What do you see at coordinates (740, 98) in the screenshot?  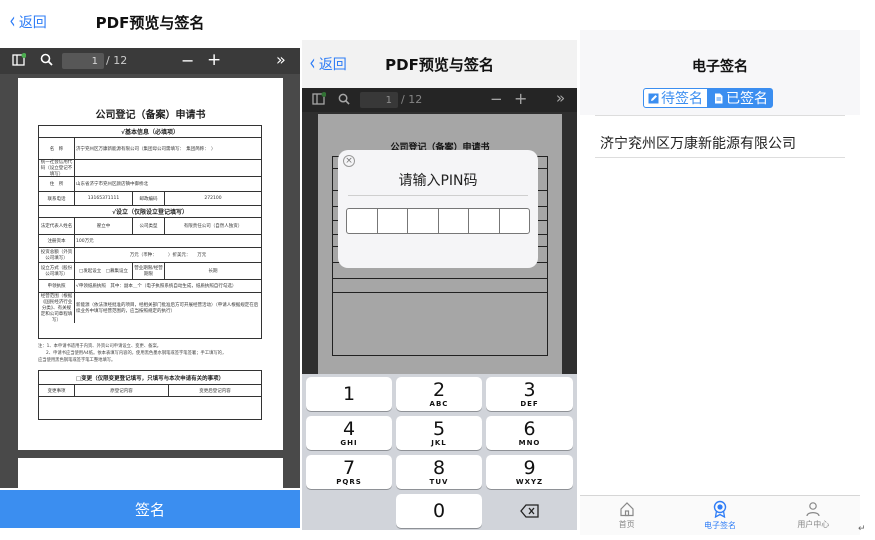 I see `tab-signed: 已签名` at bounding box center [740, 98].